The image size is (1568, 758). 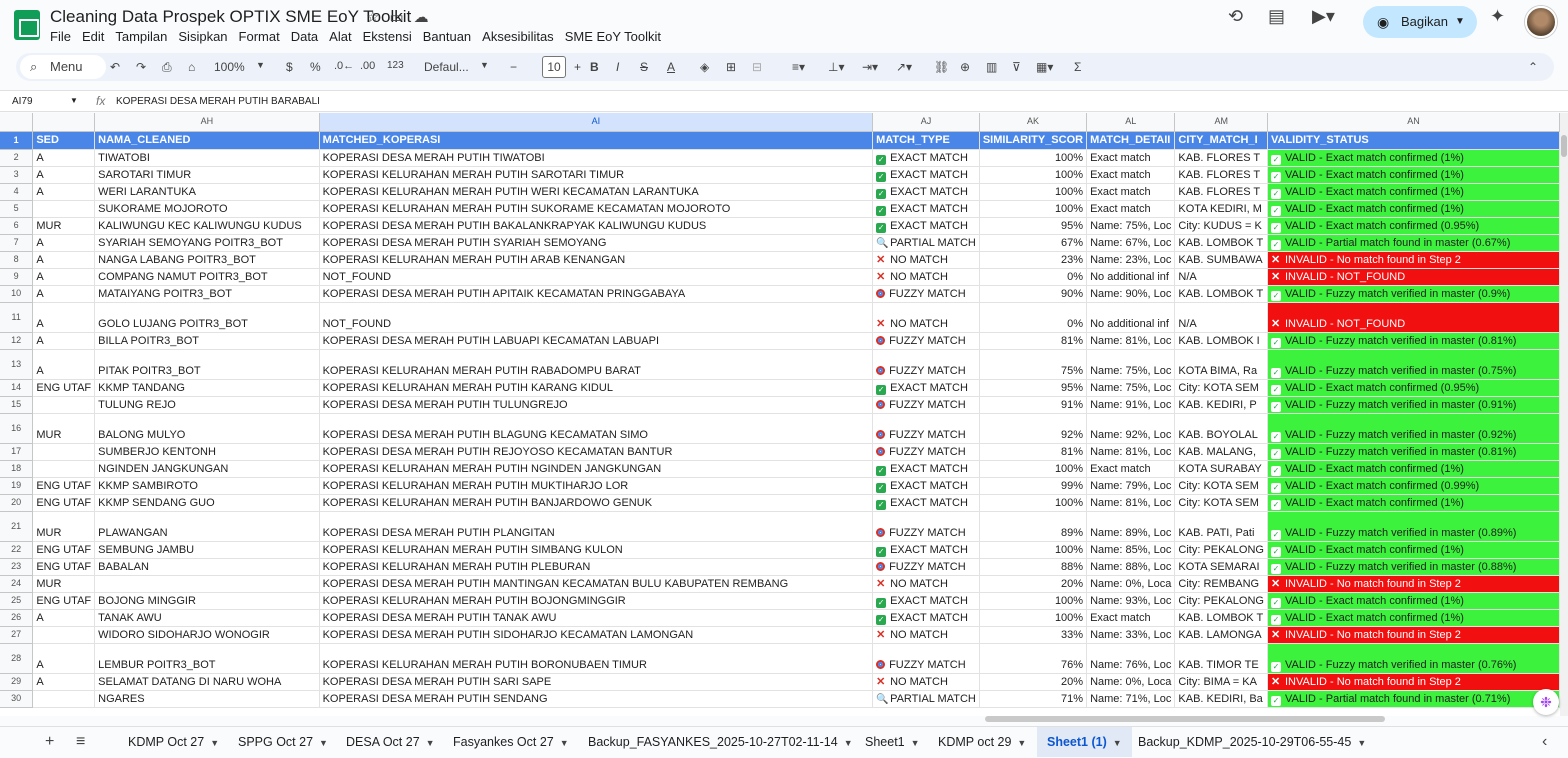 I want to click on cell-nama-cleaned: NGINDEN JANGKUNGAN, so click(x=207, y=469).